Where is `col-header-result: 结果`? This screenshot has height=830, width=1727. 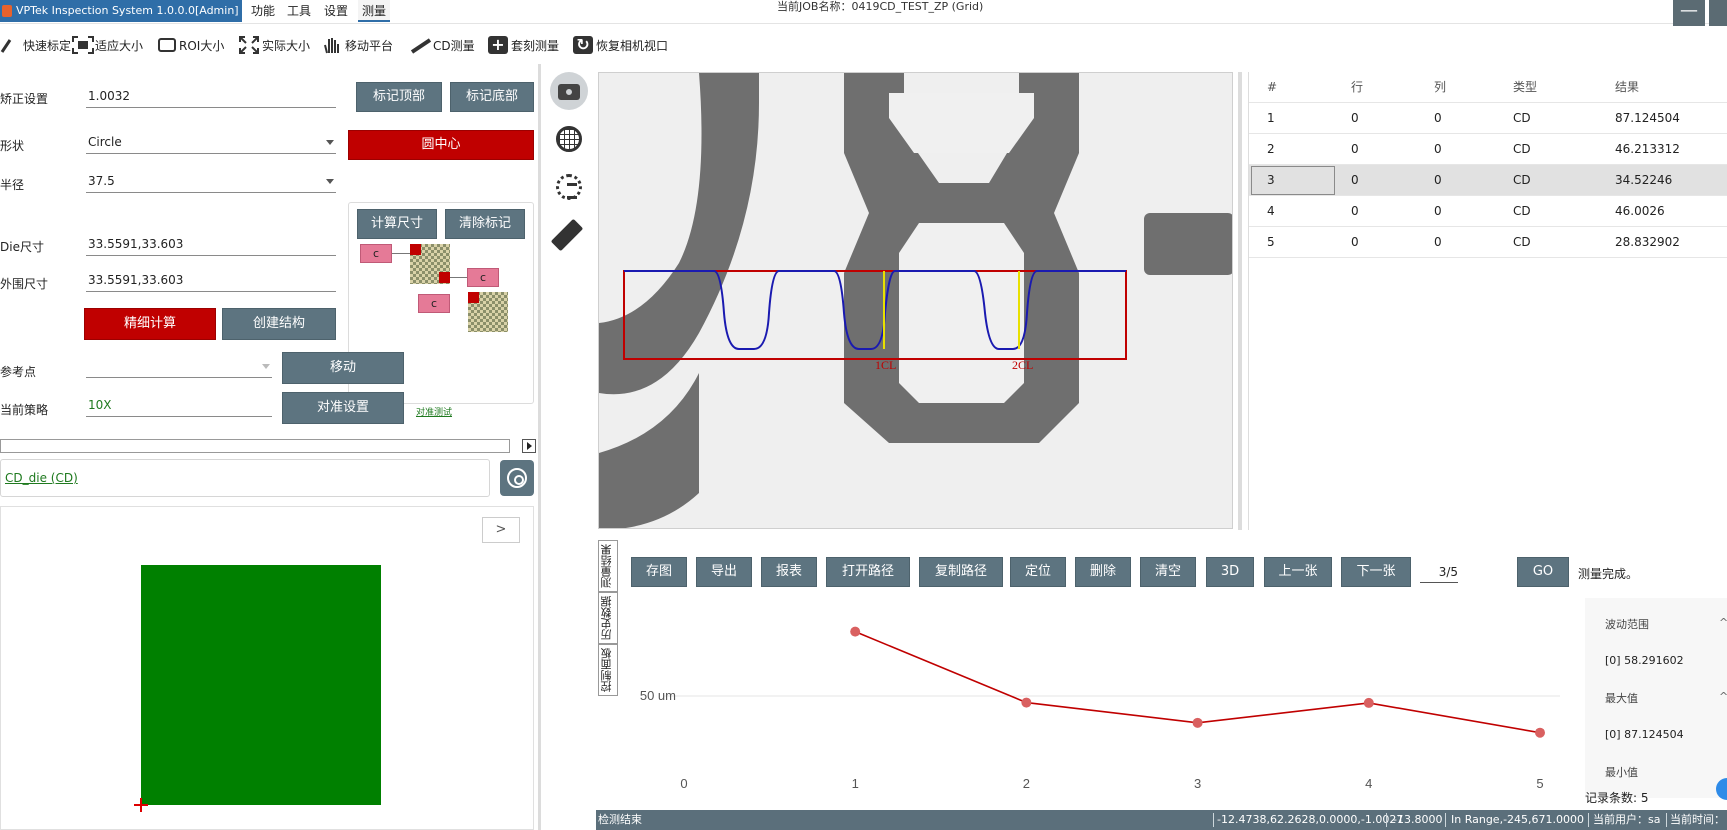
col-header-result: 结果 is located at coordinates (1627, 87).